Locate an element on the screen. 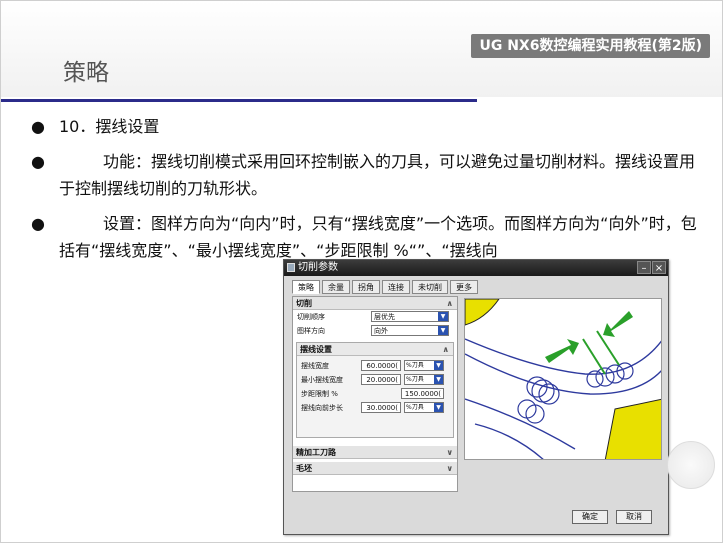 The width and height of the screenshot is (723, 543). forward-step-label: 摆线向前步长 is located at coordinates (322, 408).